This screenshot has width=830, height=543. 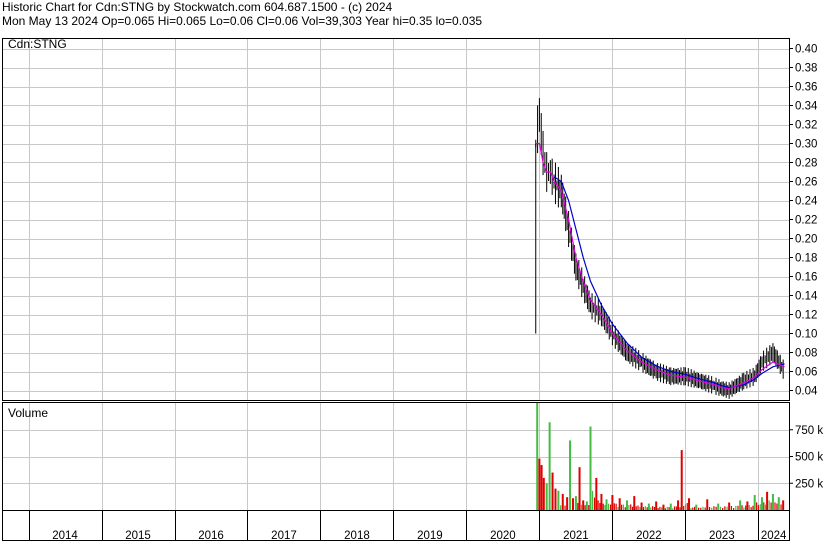 What do you see at coordinates (806, 373) in the screenshot?
I see `price-tick-label: 0.06` at bounding box center [806, 373].